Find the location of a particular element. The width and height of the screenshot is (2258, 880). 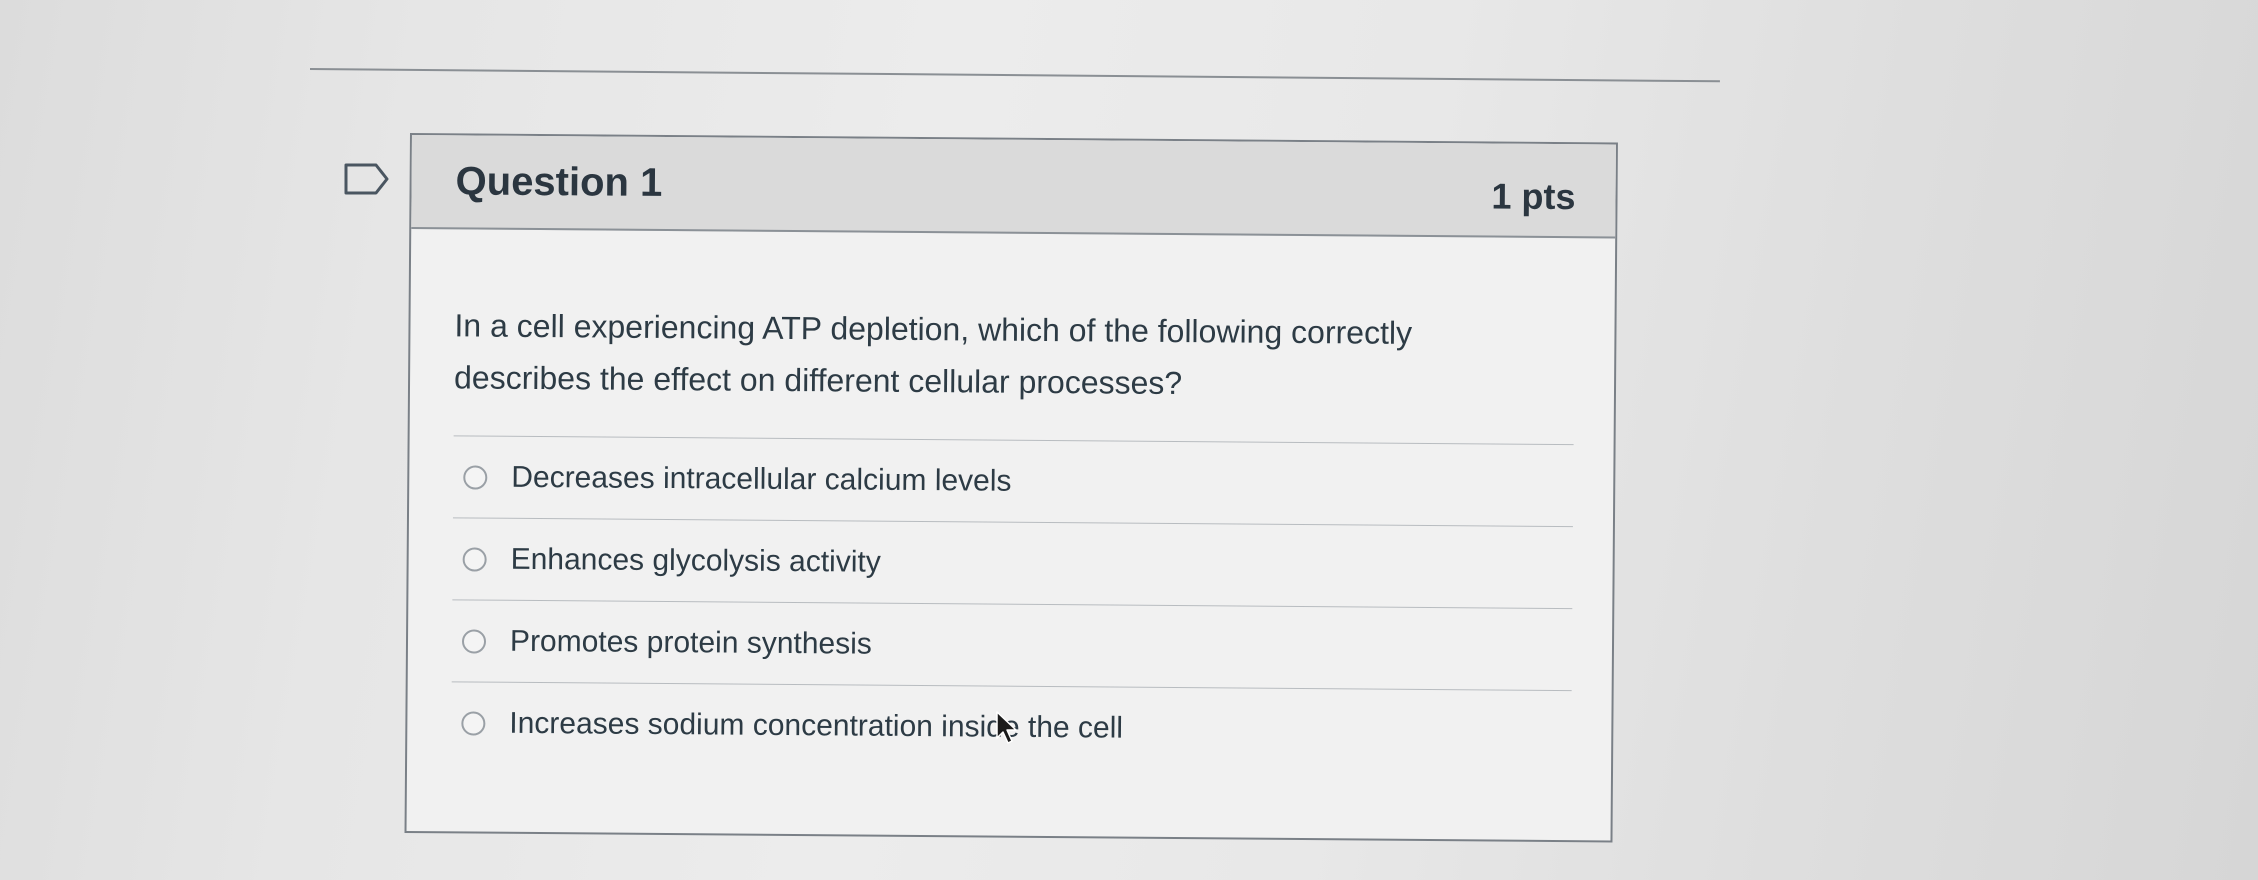

answer-label: Decreases intracellular calcium levels is located at coordinates (761, 479).